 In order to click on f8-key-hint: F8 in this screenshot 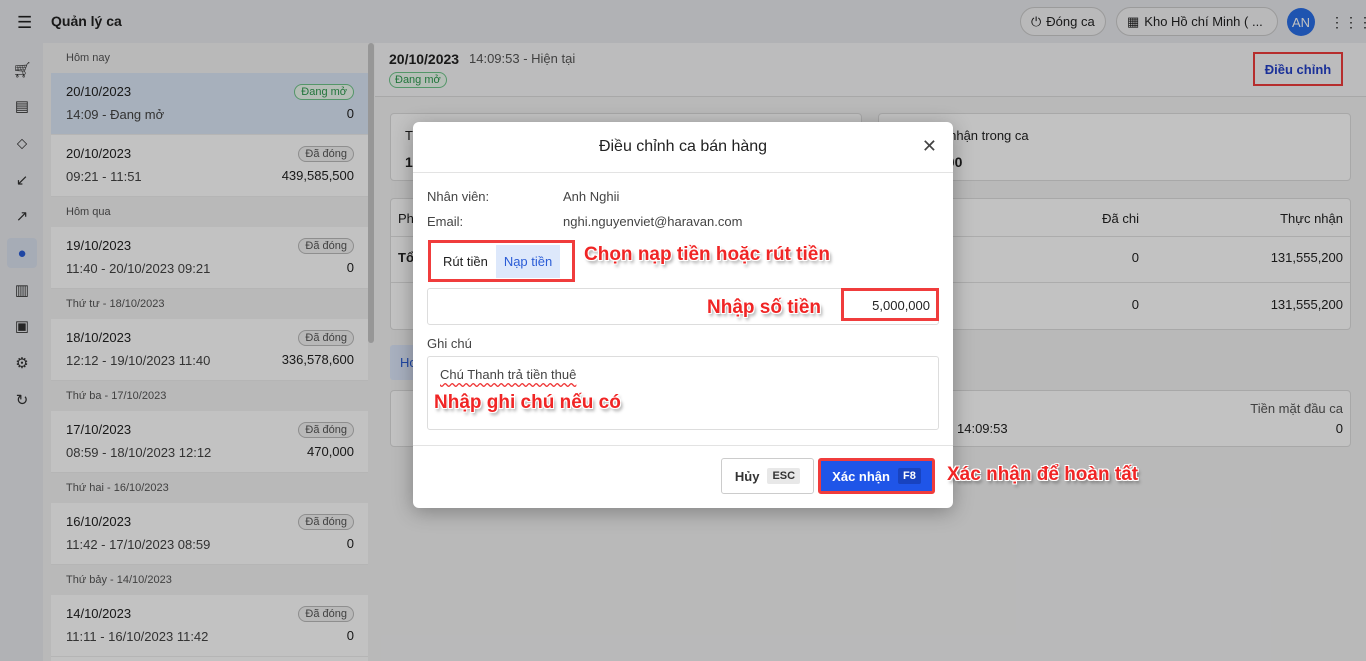, I will do `click(909, 476)`.